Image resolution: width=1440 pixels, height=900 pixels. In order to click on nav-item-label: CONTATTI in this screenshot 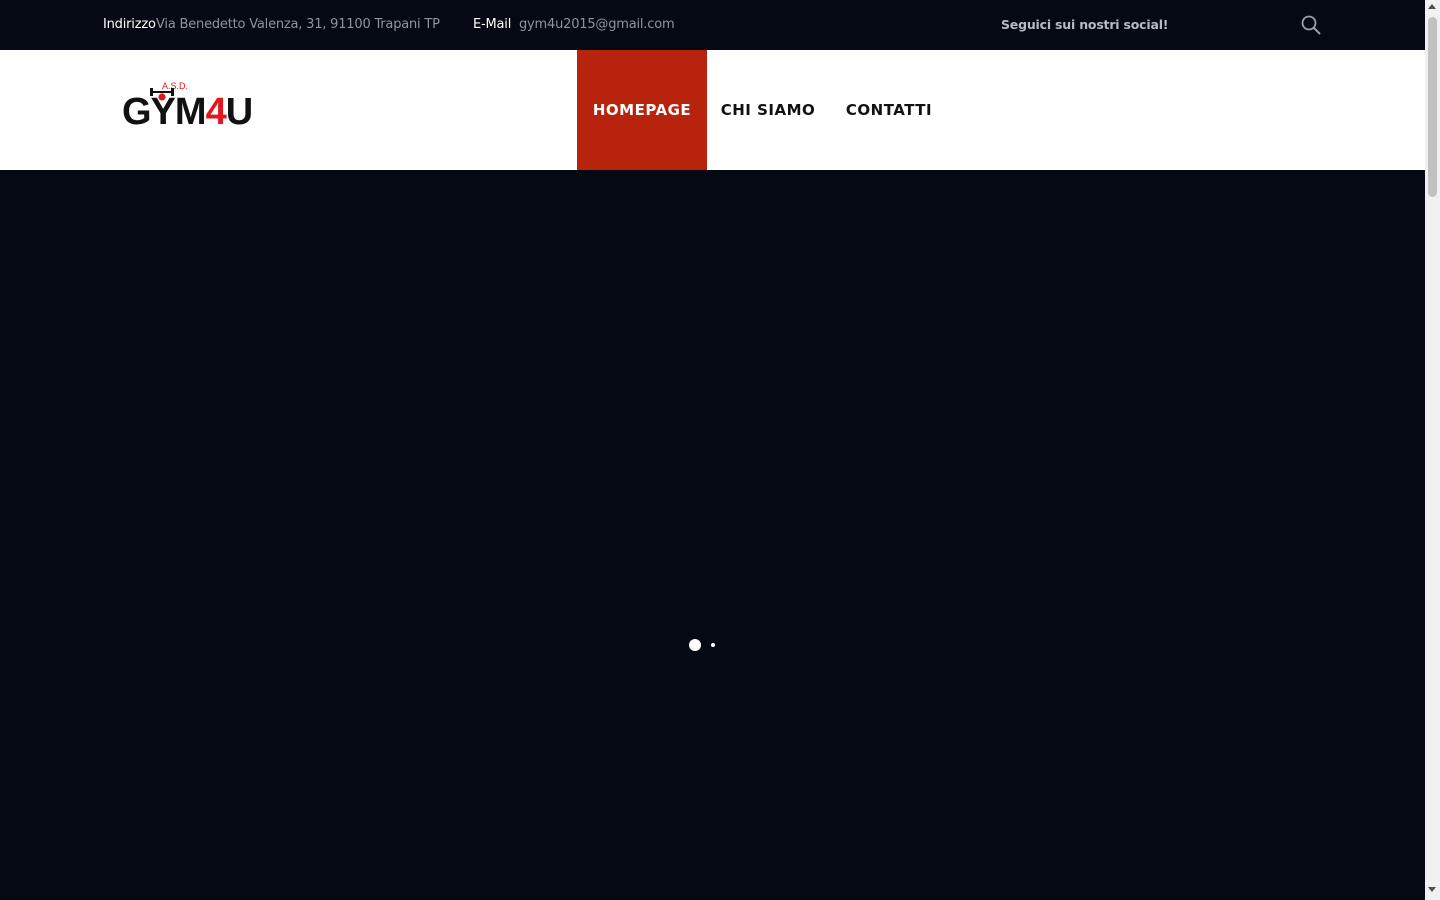, I will do `click(889, 110)`.